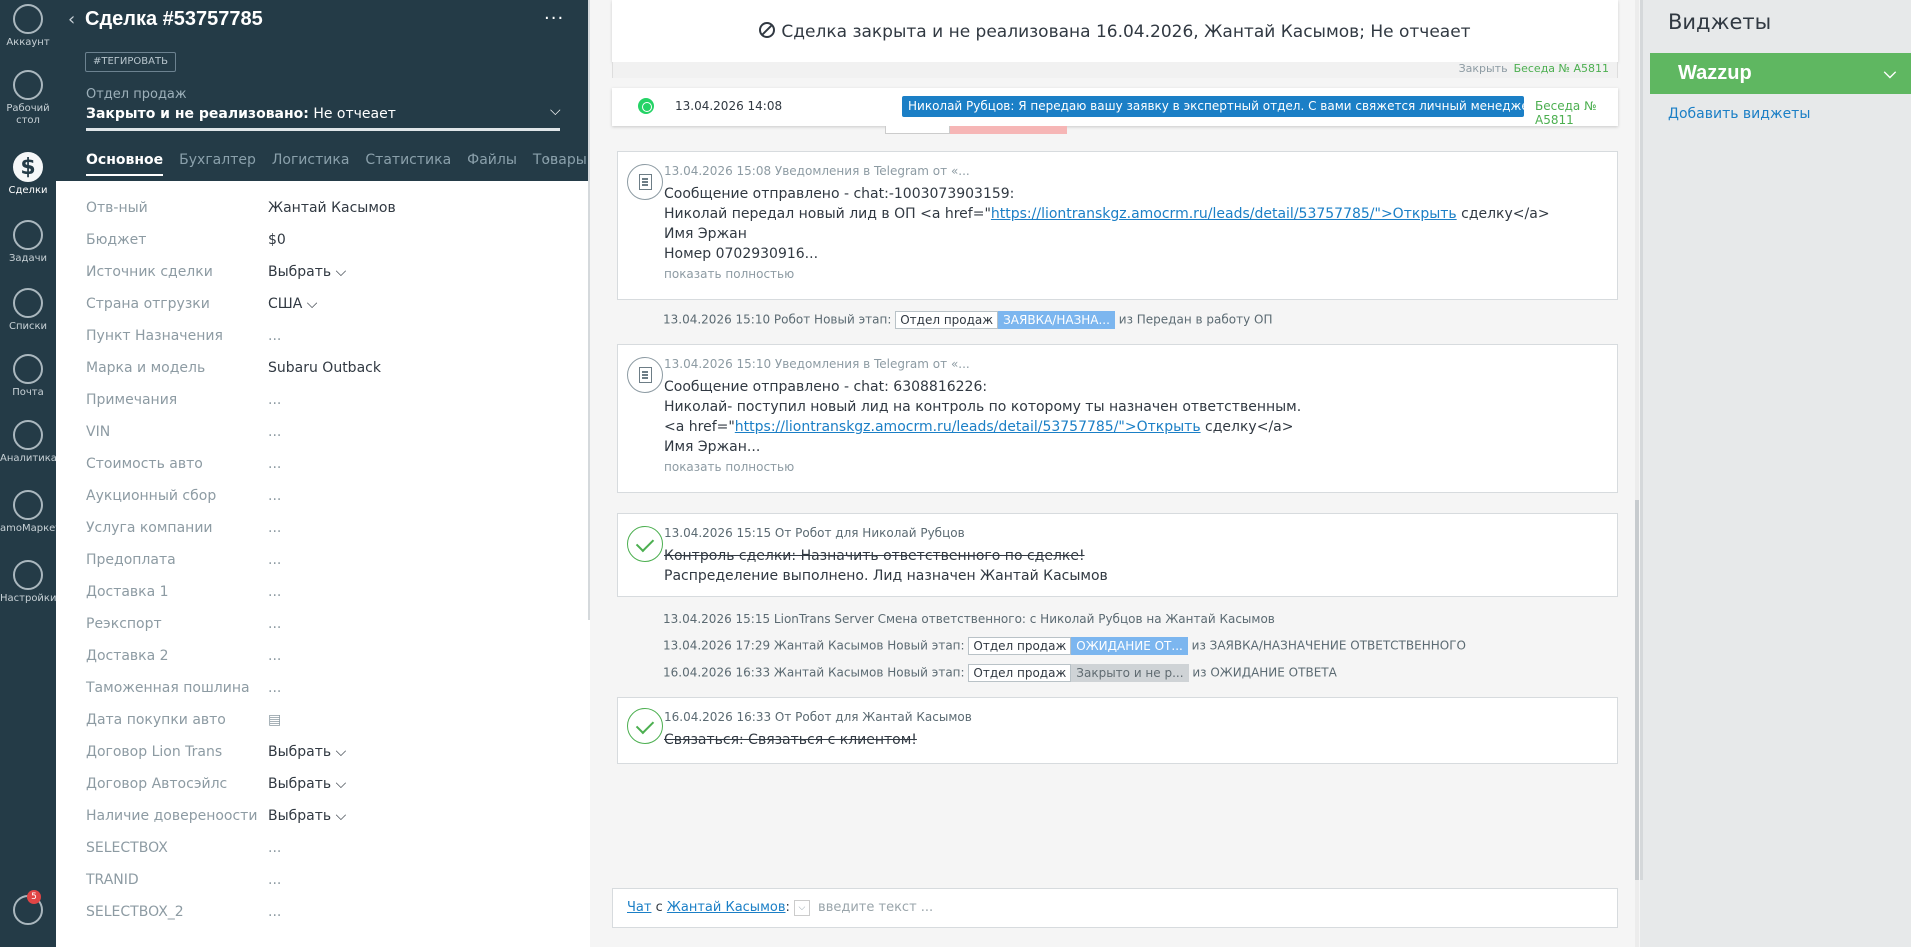 The width and height of the screenshot is (1911, 947). Describe the element at coordinates (174, 19) in the screenshot. I see `deal-title: Сделка #53757785` at that location.